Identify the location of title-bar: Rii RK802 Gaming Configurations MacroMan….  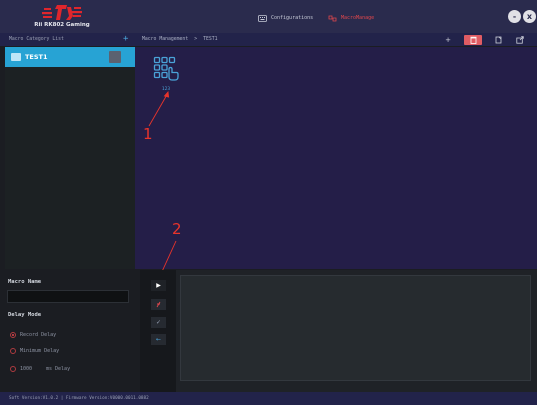
(268, 16).